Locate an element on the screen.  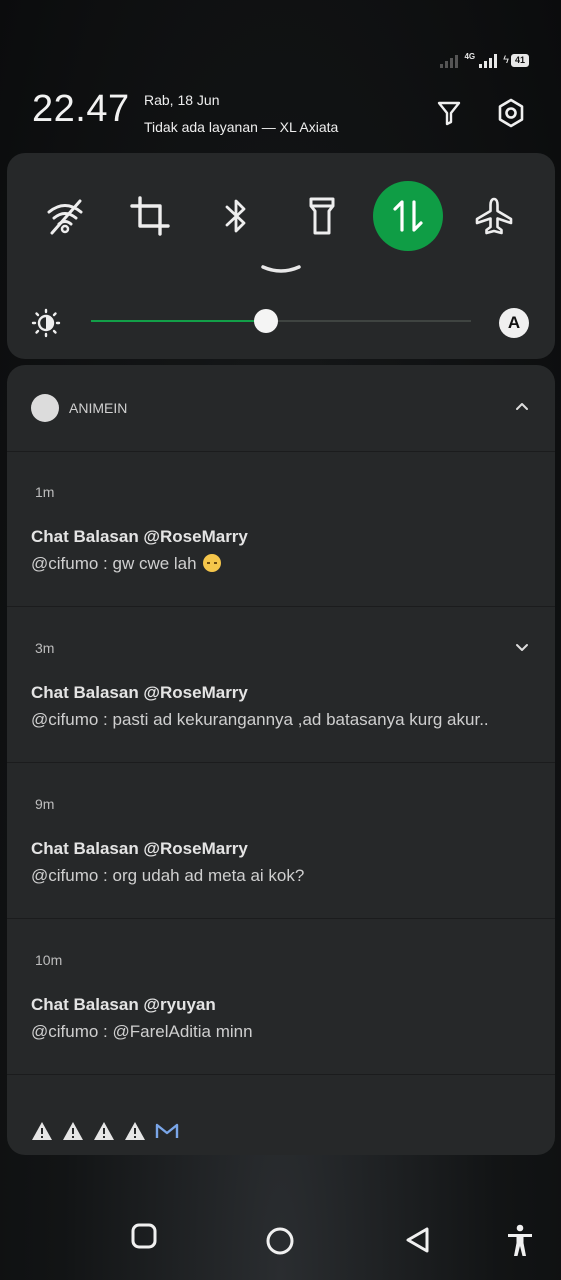
mobile-data-tile is located at coordinates (408, 216).